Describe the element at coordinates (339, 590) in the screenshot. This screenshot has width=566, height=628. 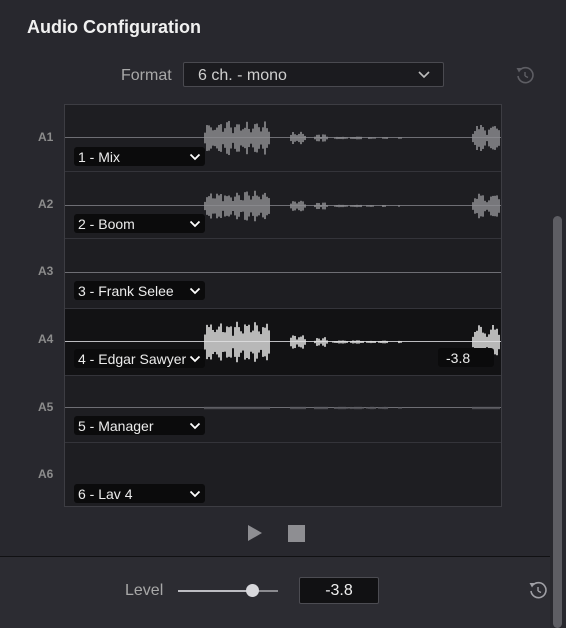
I see `level-input: -3.8` at that location.